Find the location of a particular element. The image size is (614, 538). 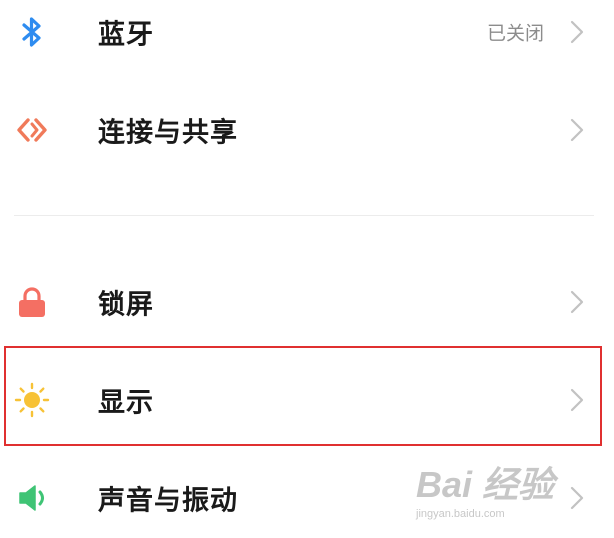

connection-share-icon is located at coordinates (32, 130).